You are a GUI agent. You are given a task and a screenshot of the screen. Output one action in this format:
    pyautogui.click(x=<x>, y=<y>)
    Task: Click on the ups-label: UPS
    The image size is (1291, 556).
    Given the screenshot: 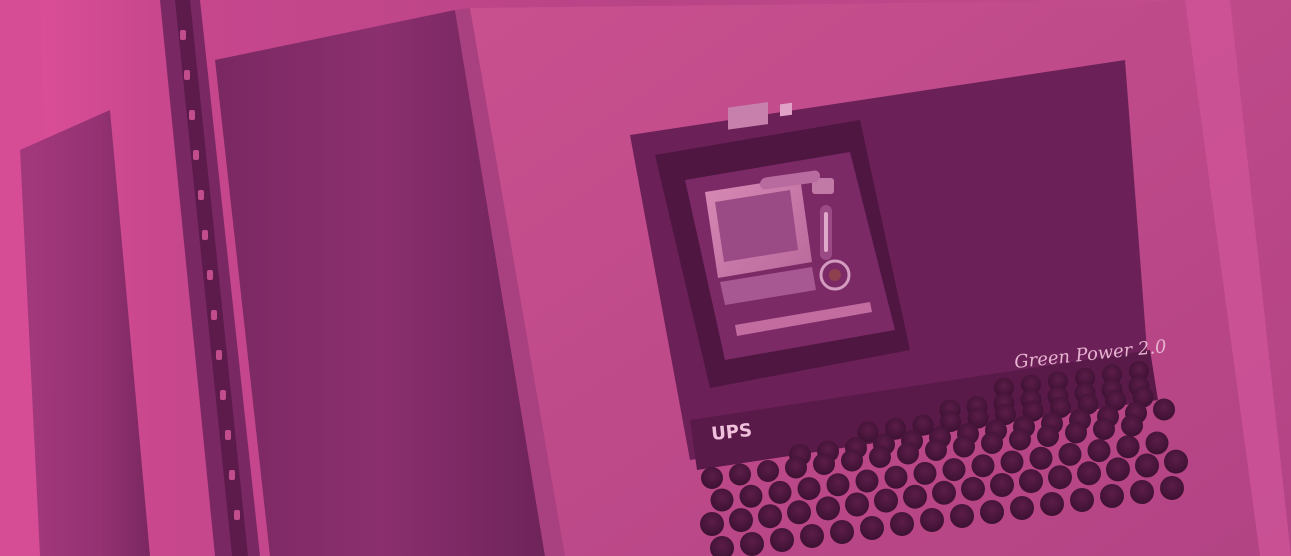 What is the action you would take?
    pyautogui.click(x=731, y=432)
    